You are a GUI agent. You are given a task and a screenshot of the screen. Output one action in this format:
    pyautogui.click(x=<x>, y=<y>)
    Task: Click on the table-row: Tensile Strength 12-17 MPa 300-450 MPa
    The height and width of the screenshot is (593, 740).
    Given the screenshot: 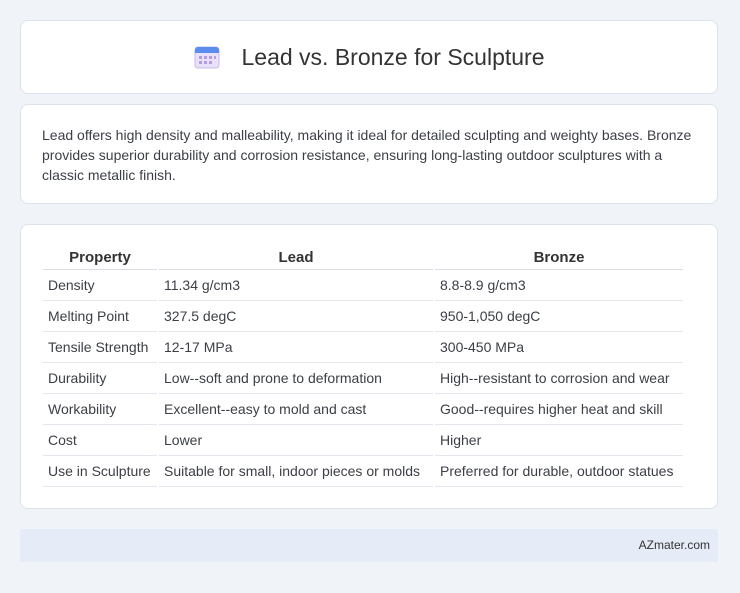 What is the action you would take?
    pyautogui.click(x=363, y=347)
    